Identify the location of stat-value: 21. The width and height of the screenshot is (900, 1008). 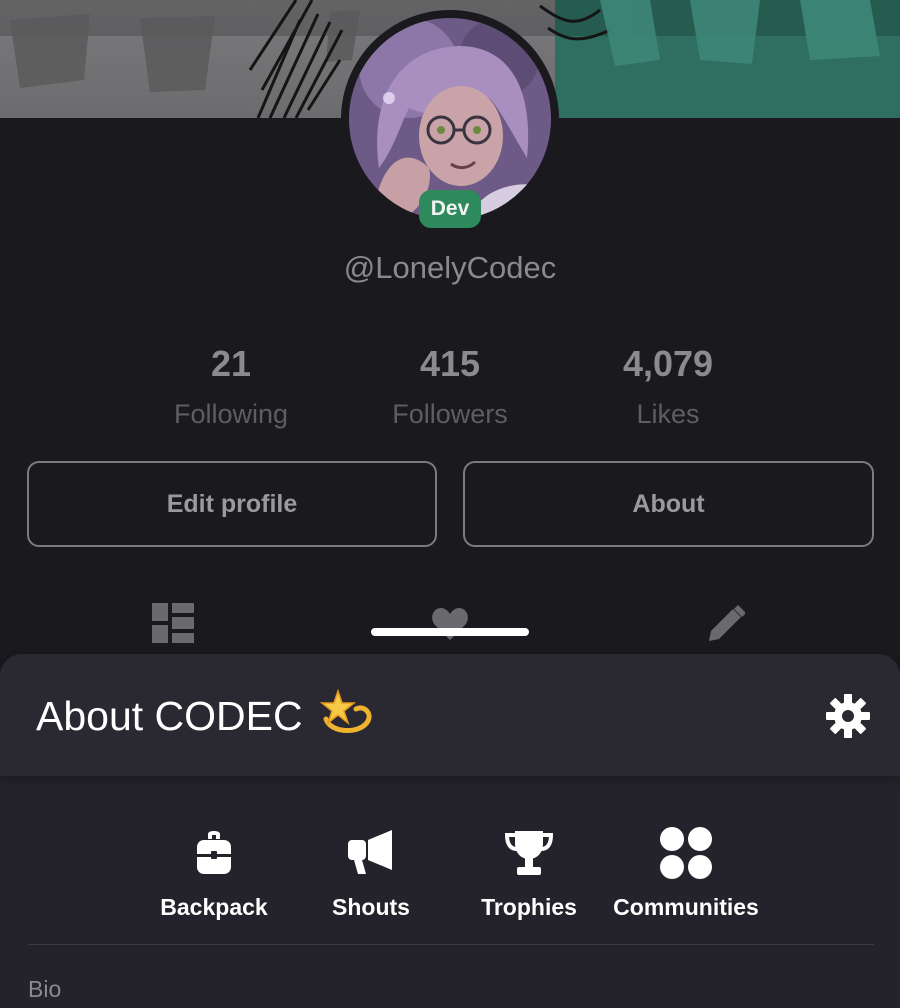
(231, 363).